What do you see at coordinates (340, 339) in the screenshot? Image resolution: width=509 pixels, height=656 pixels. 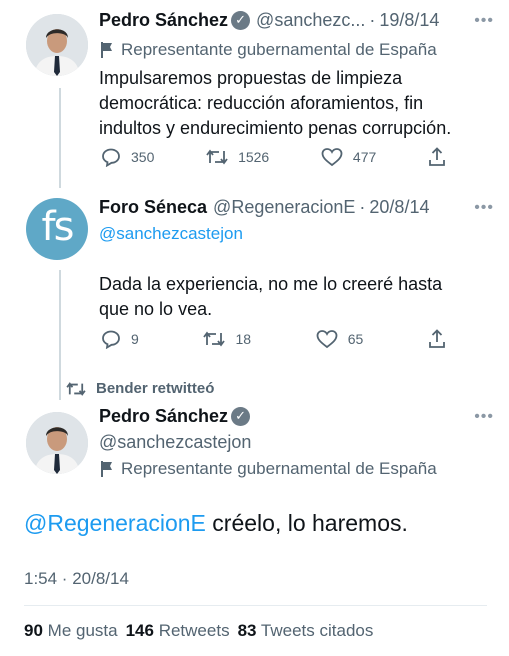 I see `like-button: 65` at bounding box center [340, 339].